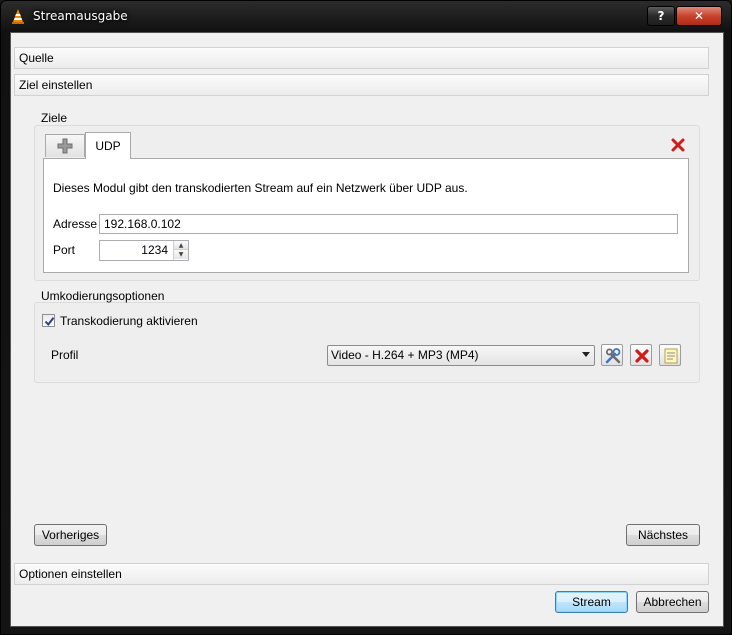  What do you see at coordinates (154, 250) in the screenshot?
I see `port-value: 1234` at bounding box center [154, 250].